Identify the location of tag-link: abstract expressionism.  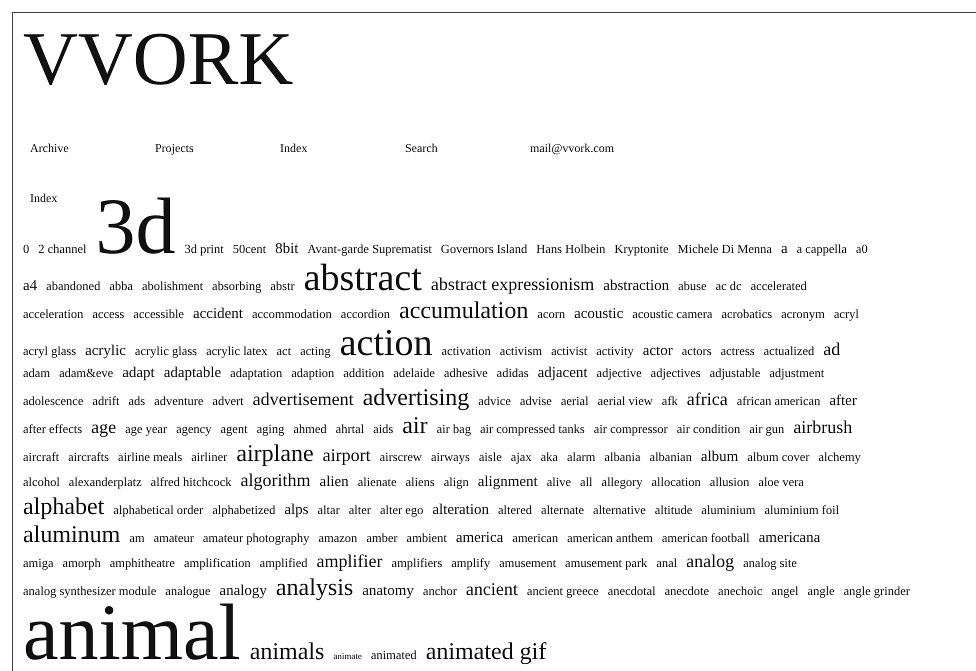
(512, 284).